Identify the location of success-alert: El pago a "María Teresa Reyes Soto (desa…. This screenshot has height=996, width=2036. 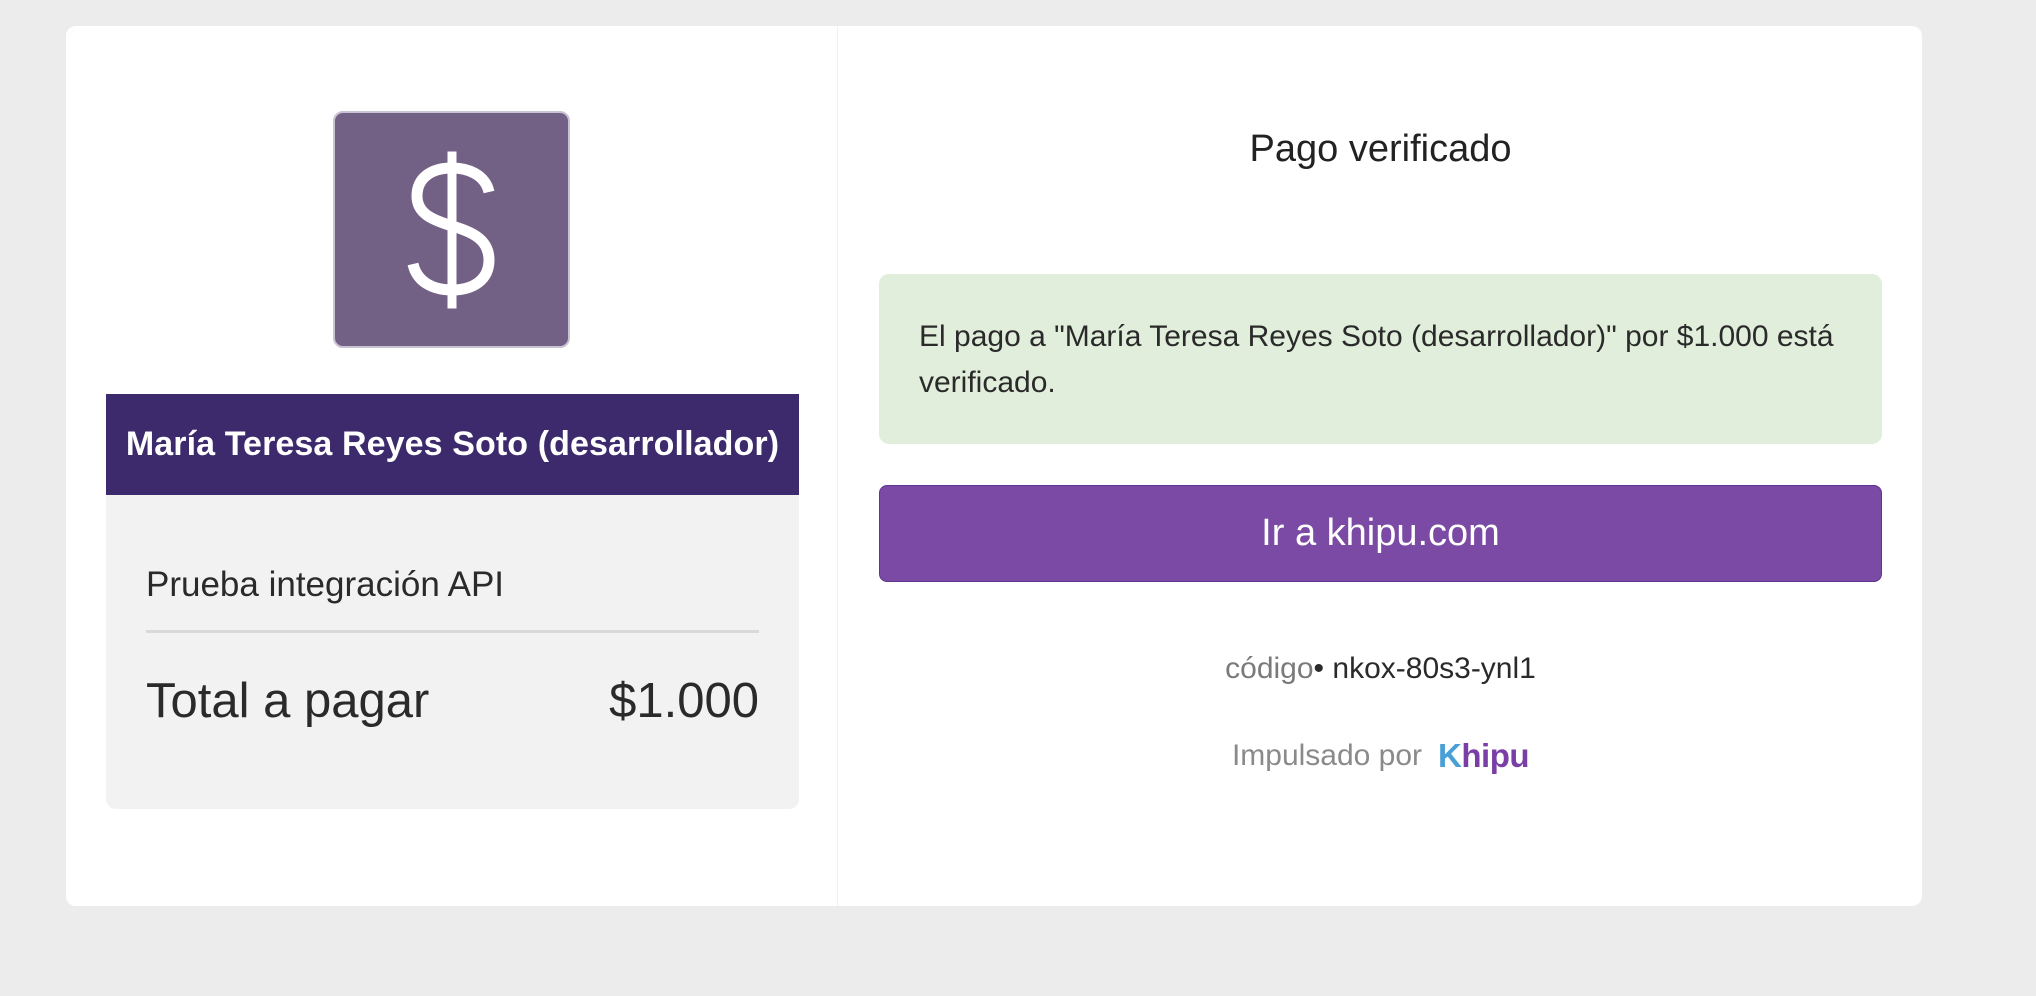
(1380, 359).